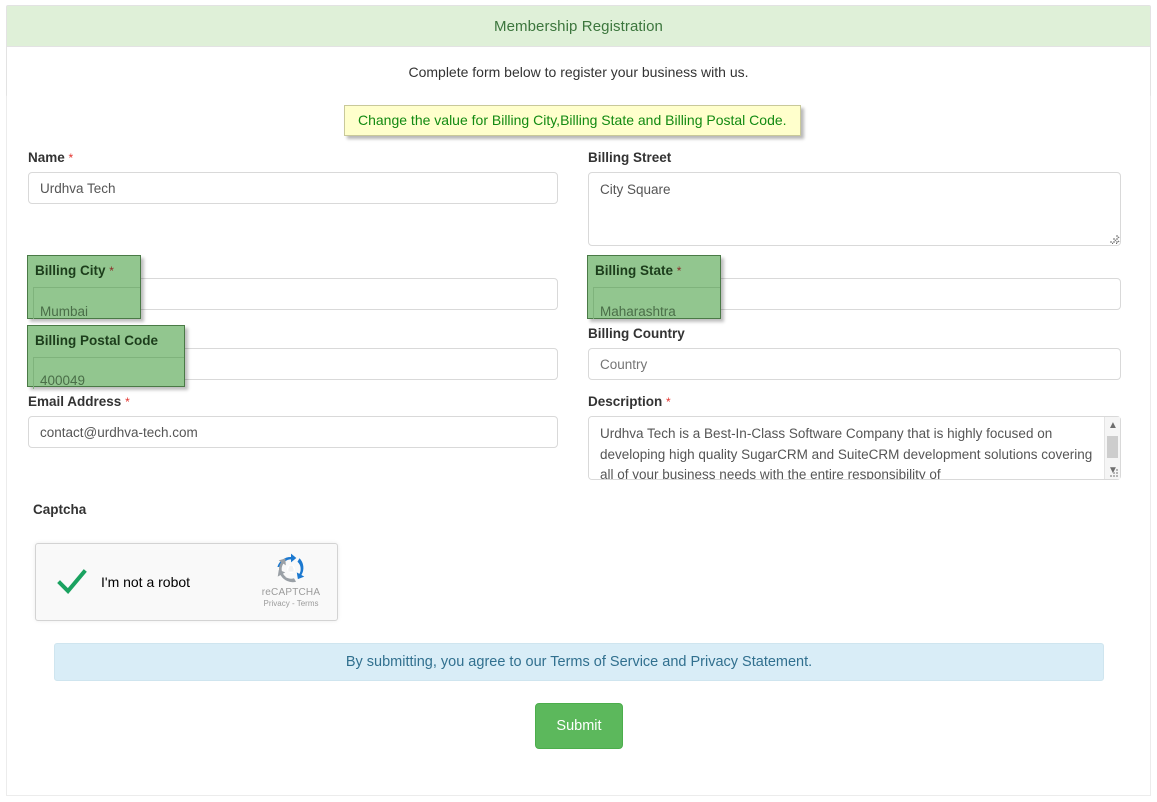 This screenshot has height=802, width=1157. Describe the element at coordinates (90, 333) in the screenshot. I see `billing-postal-code-label-text: Billing Postal Code` at that location.